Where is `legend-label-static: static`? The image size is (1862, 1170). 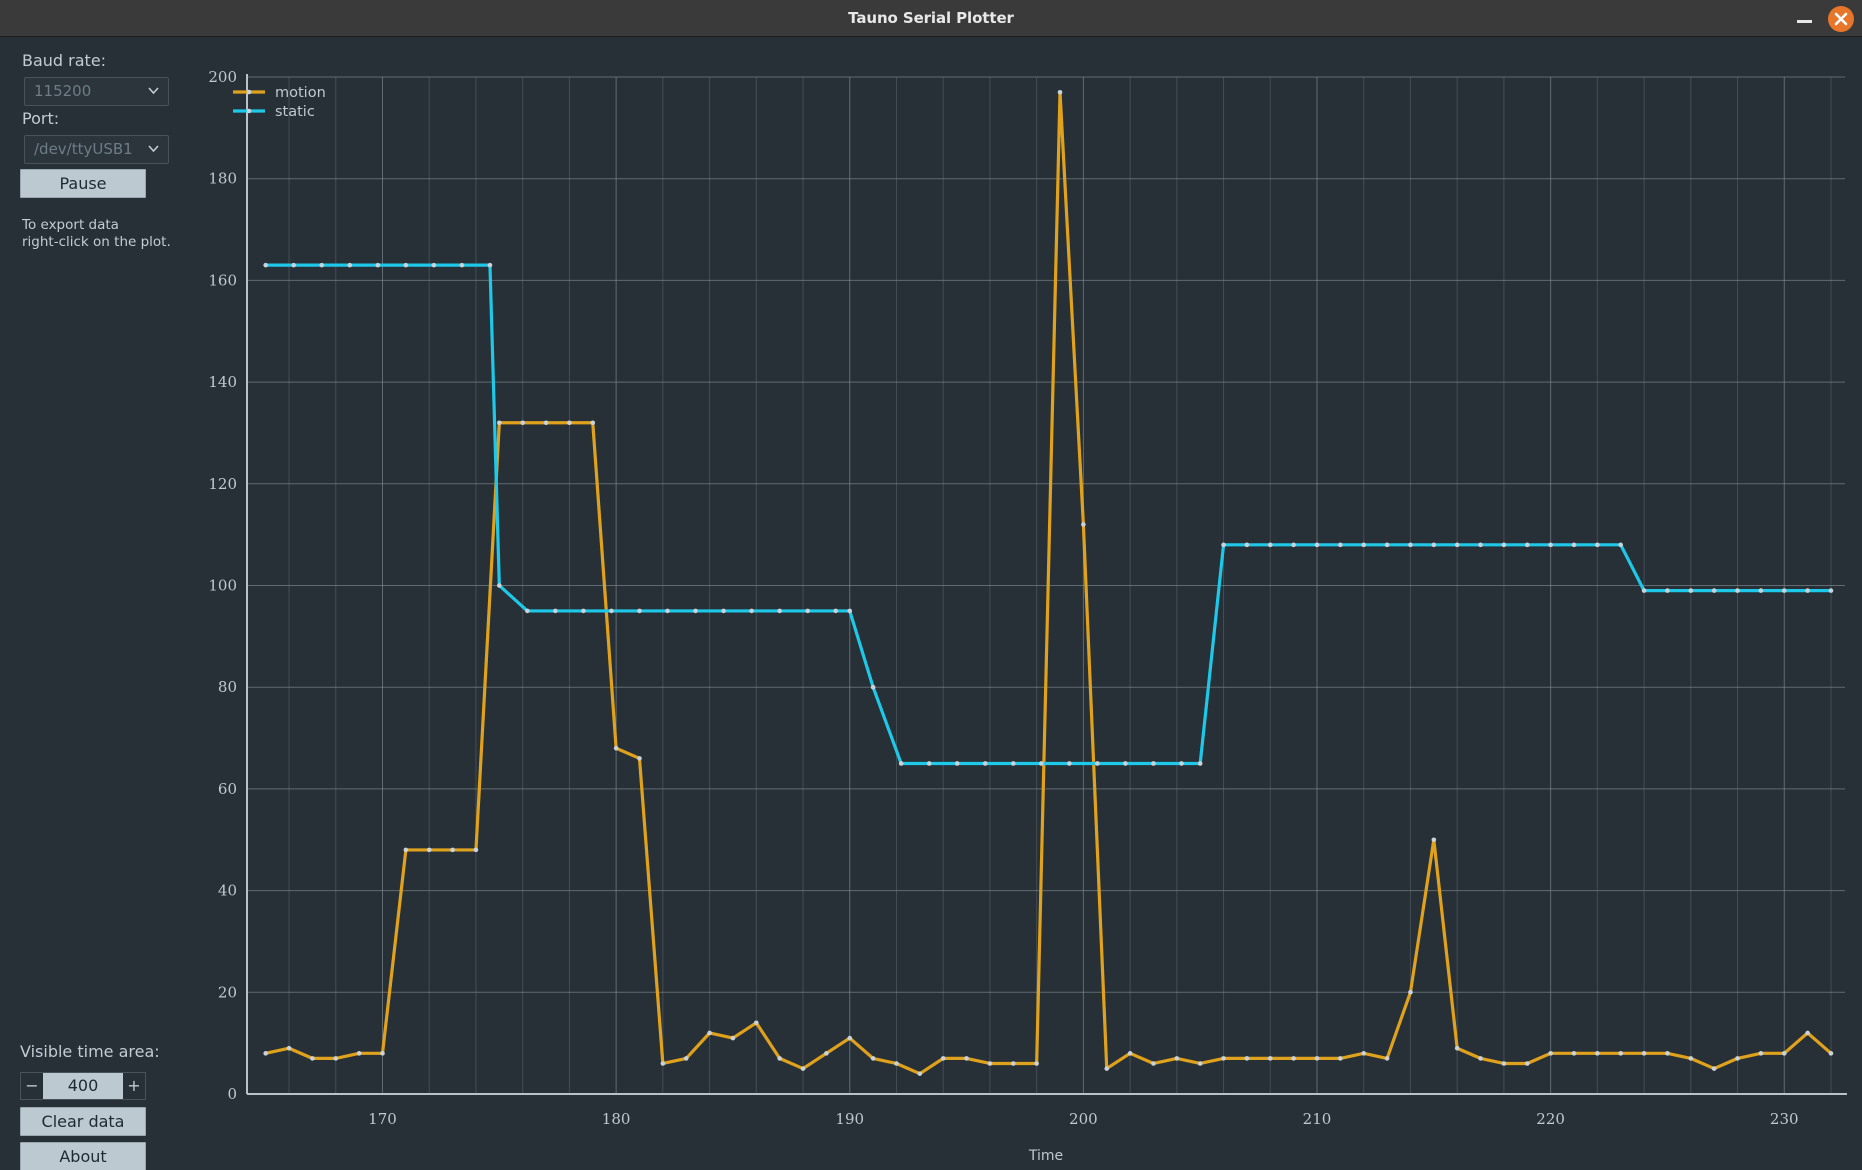 legend-label-static: static is located at coordinates (295, 112).